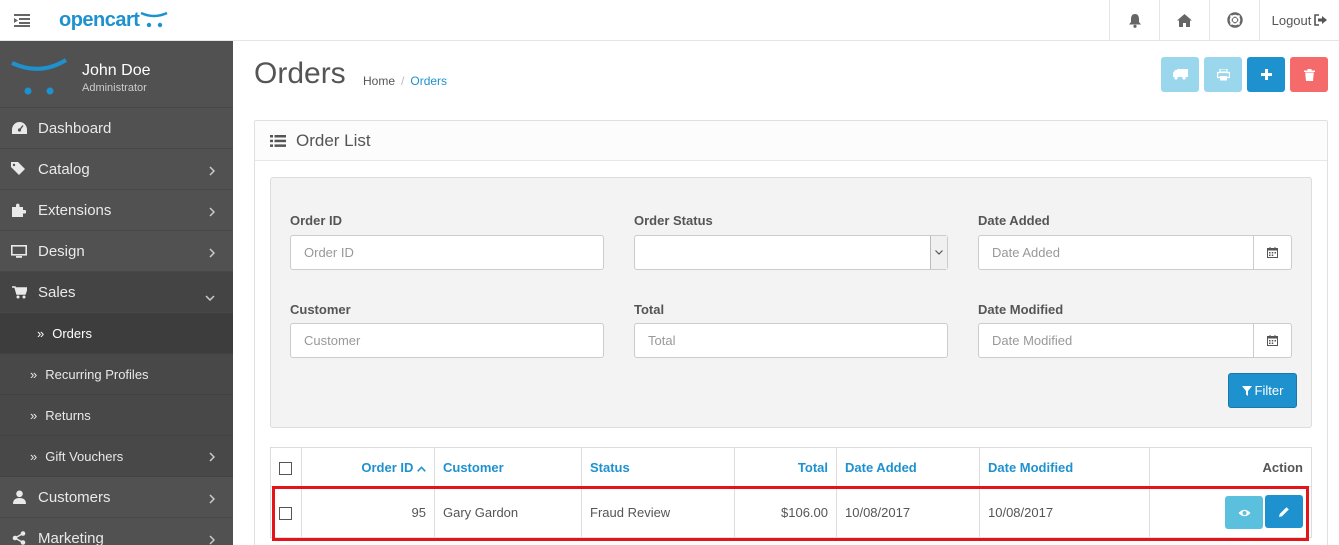 This screenshot has height=545, width=1339. I want to click on total-cell: $106.00, so click(785, 512).